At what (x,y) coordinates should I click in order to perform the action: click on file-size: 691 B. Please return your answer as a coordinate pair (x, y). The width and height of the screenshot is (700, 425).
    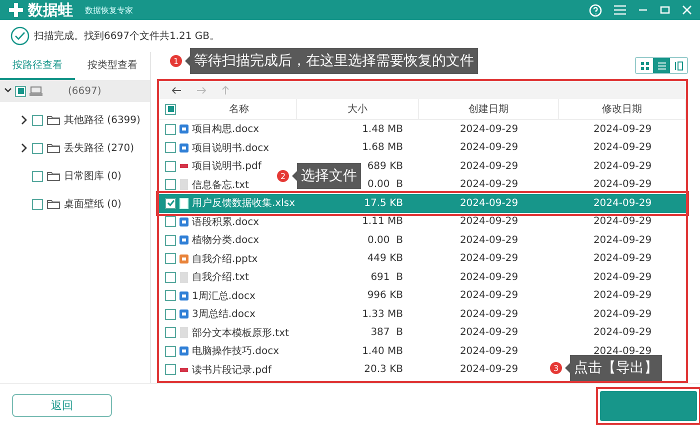
    Looking at the image, I should click on (386, 277).